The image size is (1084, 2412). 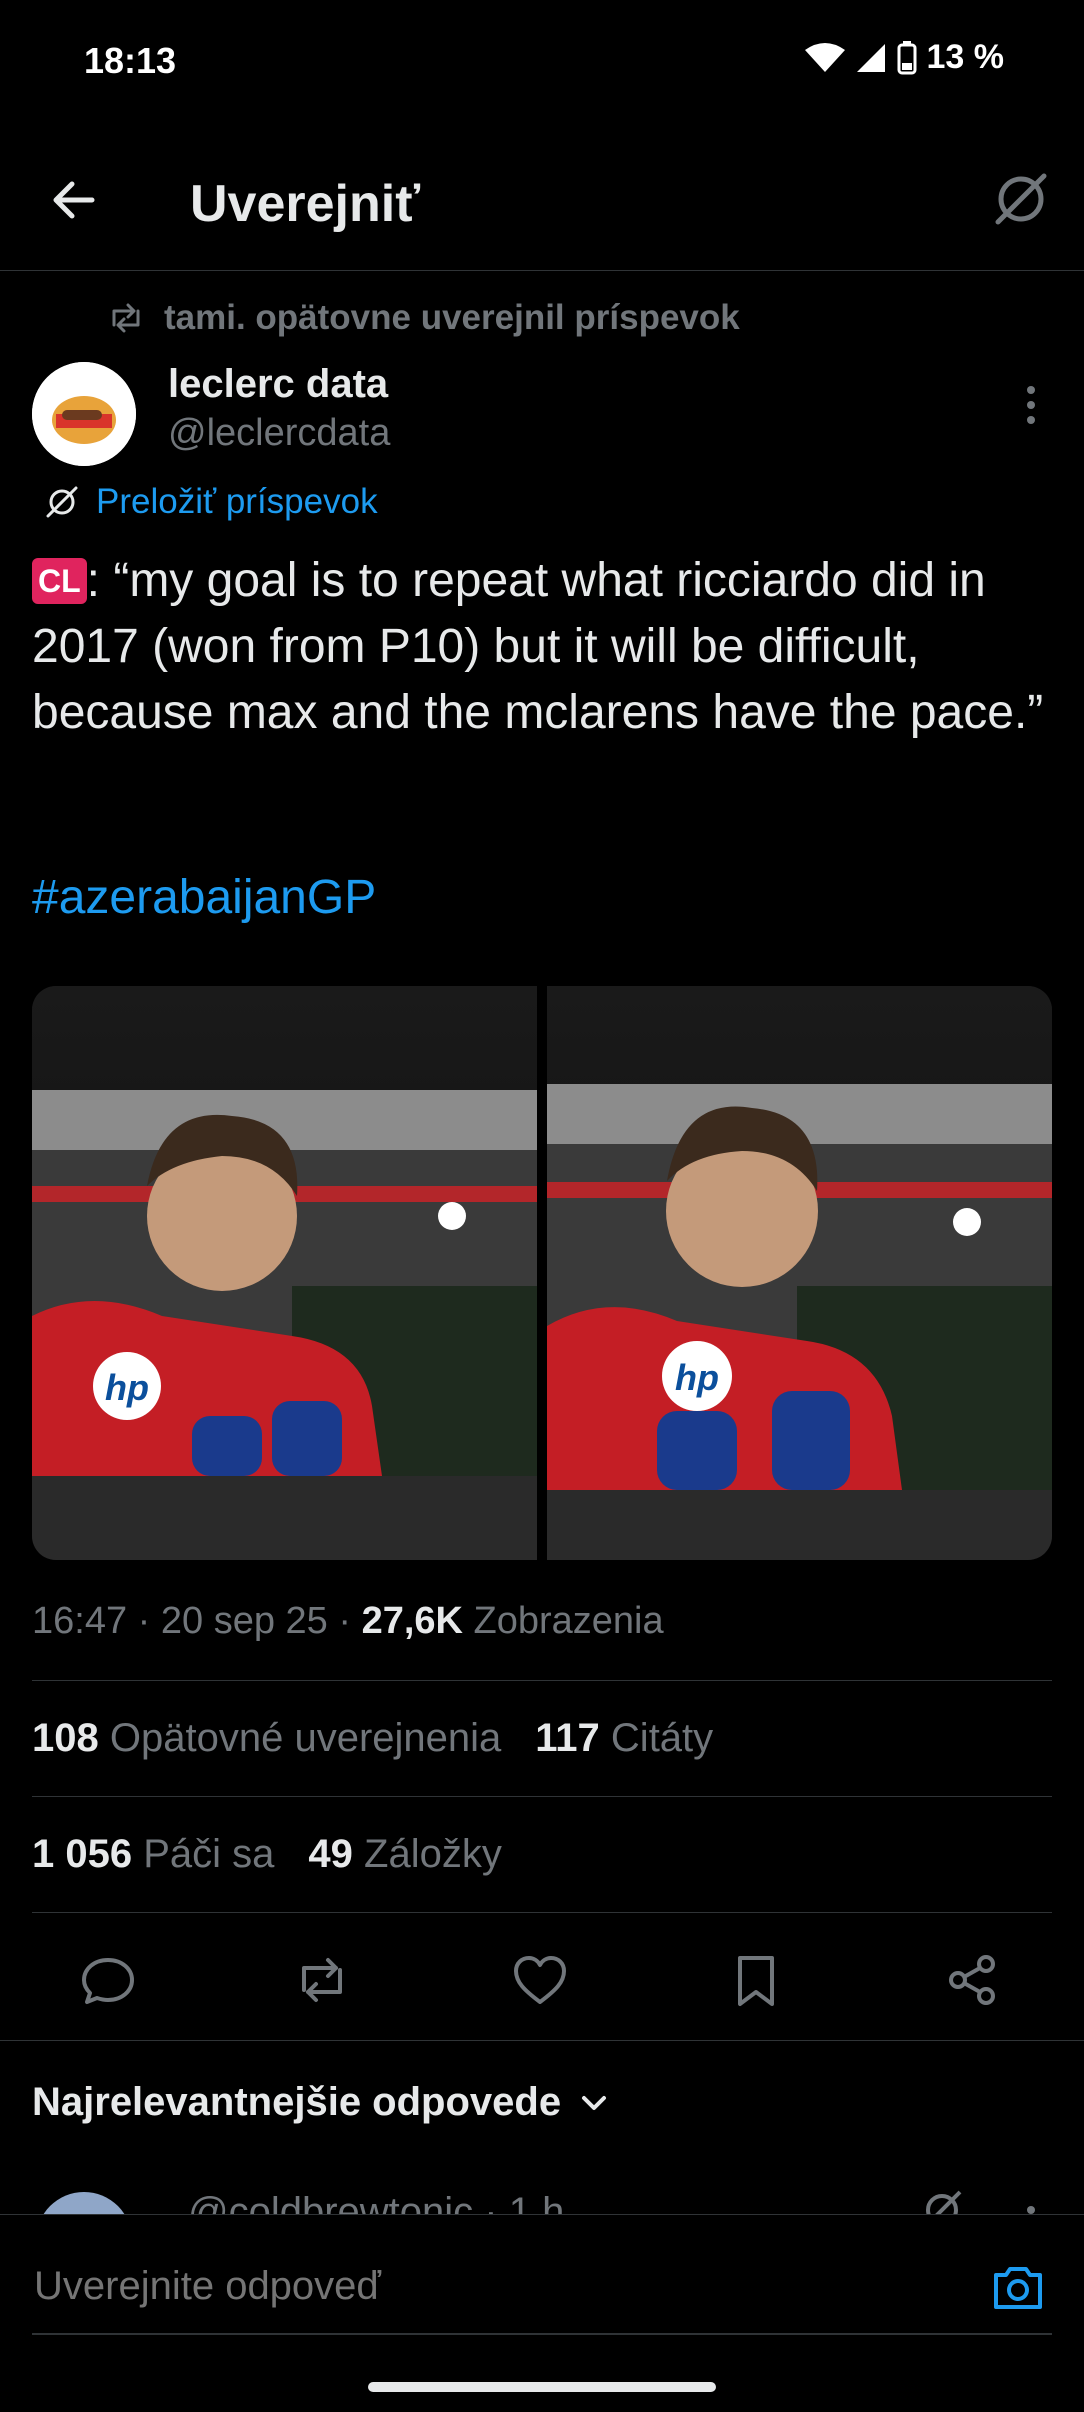 I want to click on repost-indicator: tami. opätovne uverejnil príspevok, so click(x=424, y=318).